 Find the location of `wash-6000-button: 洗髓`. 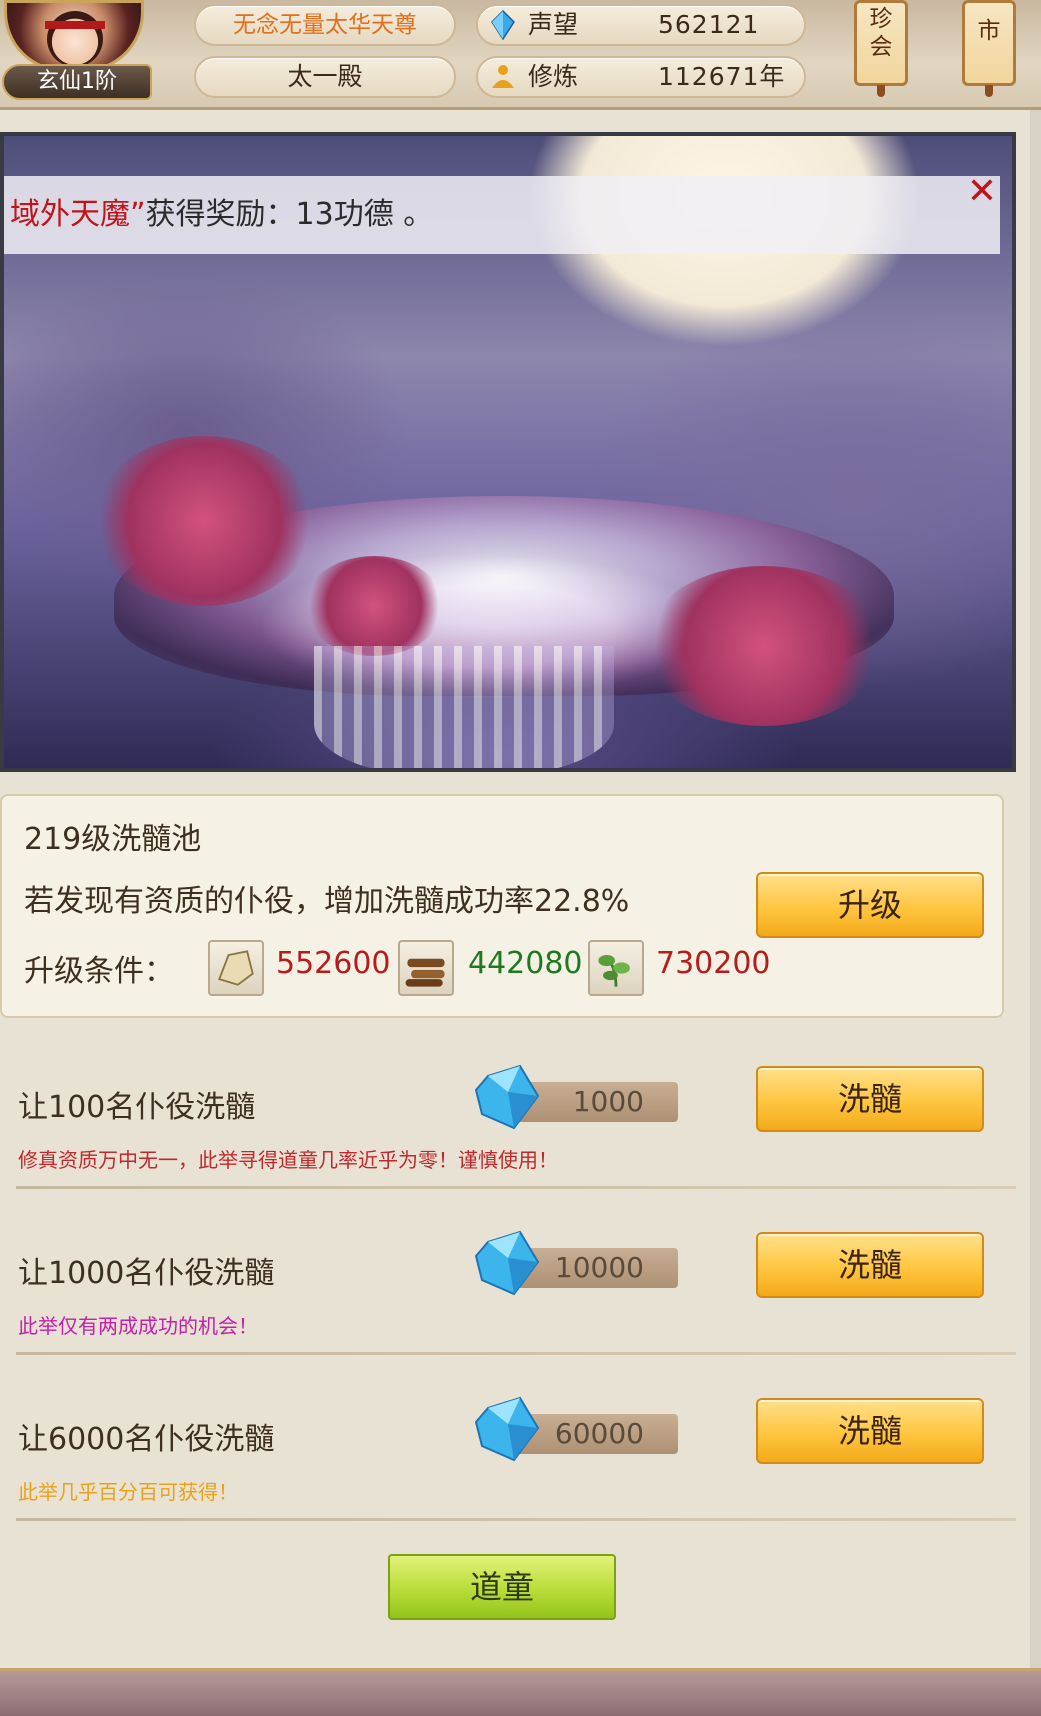

wash-6000-button: 洗髓 is located at coordinates (870, 1431).